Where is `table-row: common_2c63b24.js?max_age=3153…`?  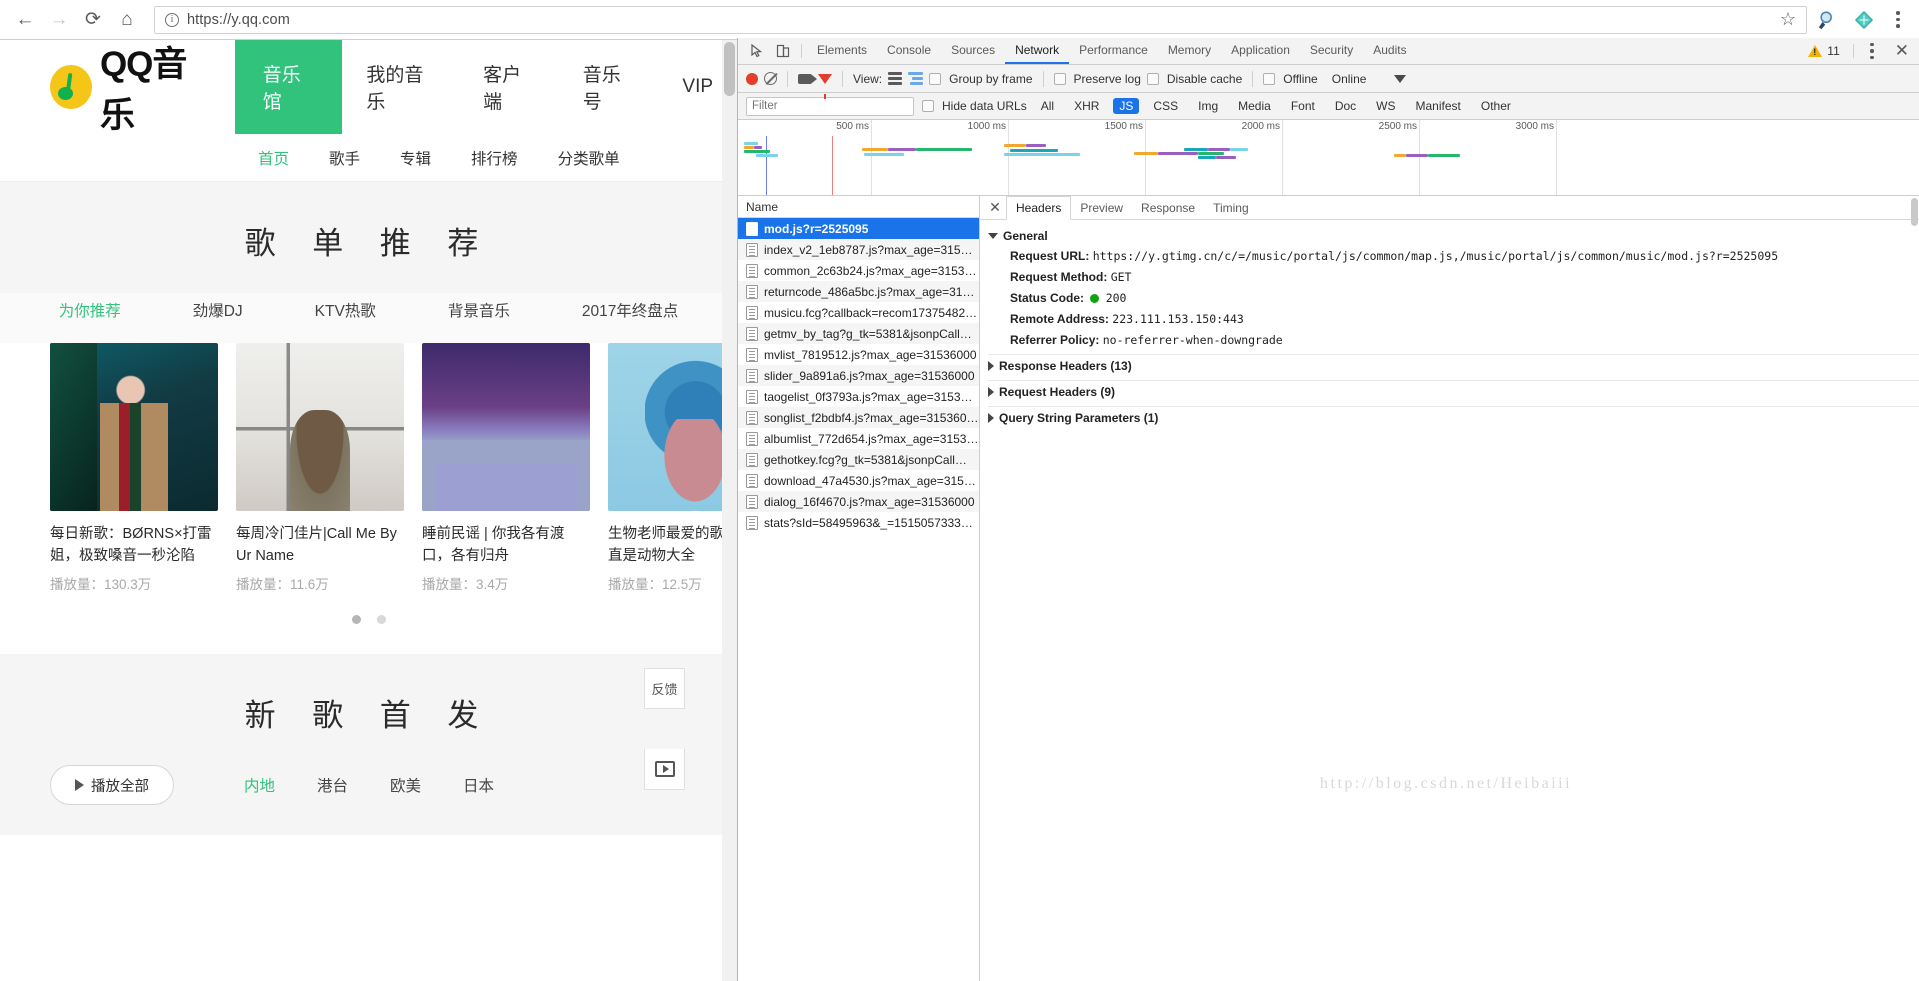
table-row: common_2c63b24.js?max_age=3153… is located at coordinates (858, 270).